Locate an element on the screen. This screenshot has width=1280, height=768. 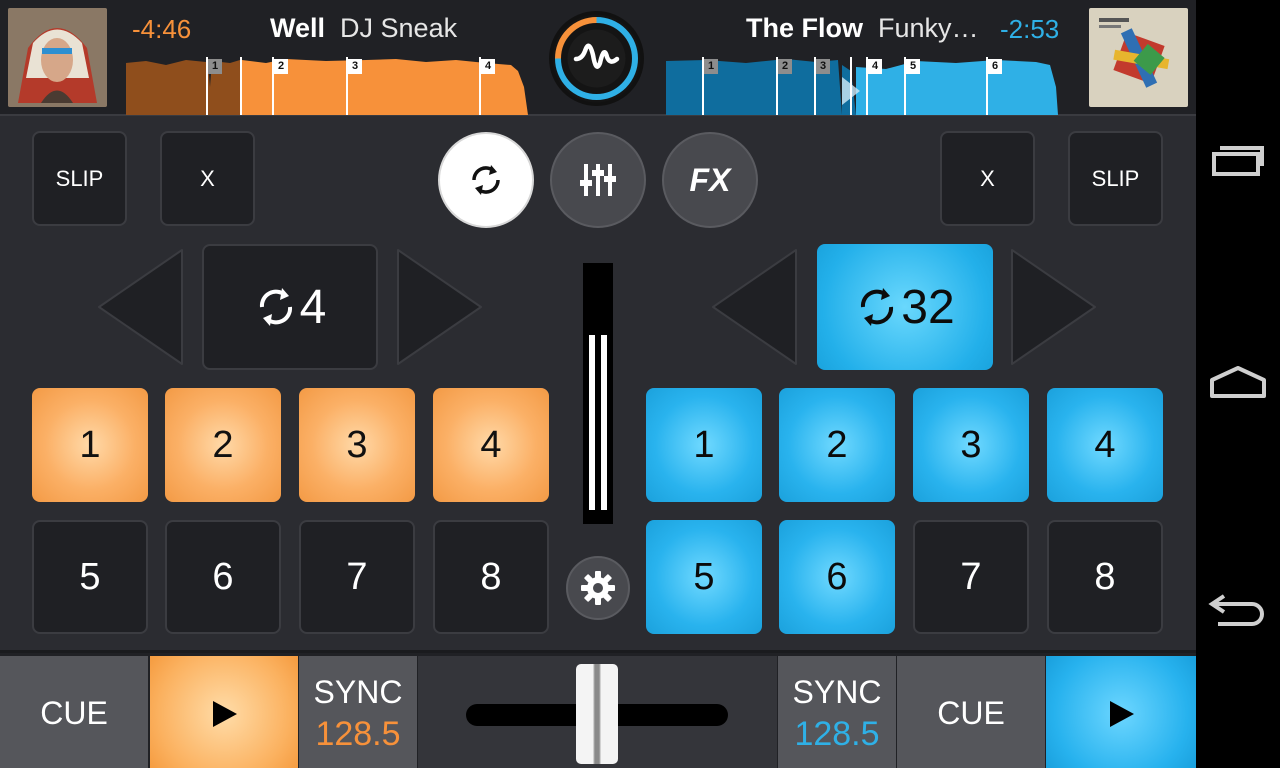
deck-a-bpm: 128.5 is located at coordinates (358, 733).